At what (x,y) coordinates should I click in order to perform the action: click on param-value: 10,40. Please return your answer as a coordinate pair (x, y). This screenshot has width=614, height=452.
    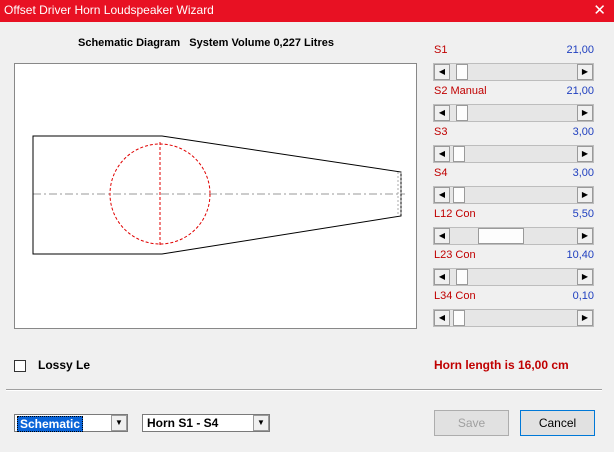
    Looking at the image, I should click on (580, 255).